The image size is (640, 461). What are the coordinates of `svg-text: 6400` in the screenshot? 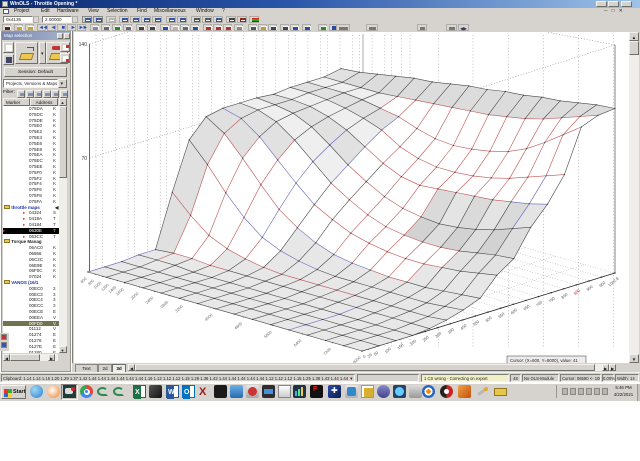 It's located at (298, 342).